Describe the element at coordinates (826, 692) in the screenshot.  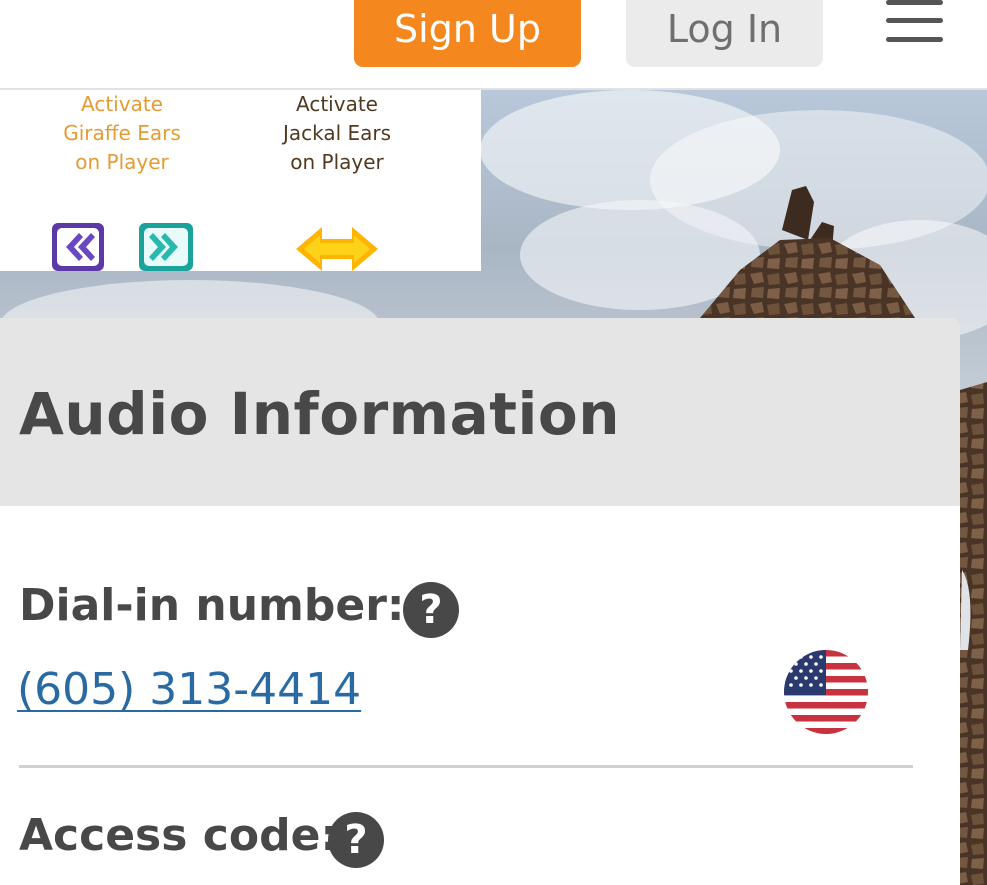
I see `us-flag-icon` at that location.